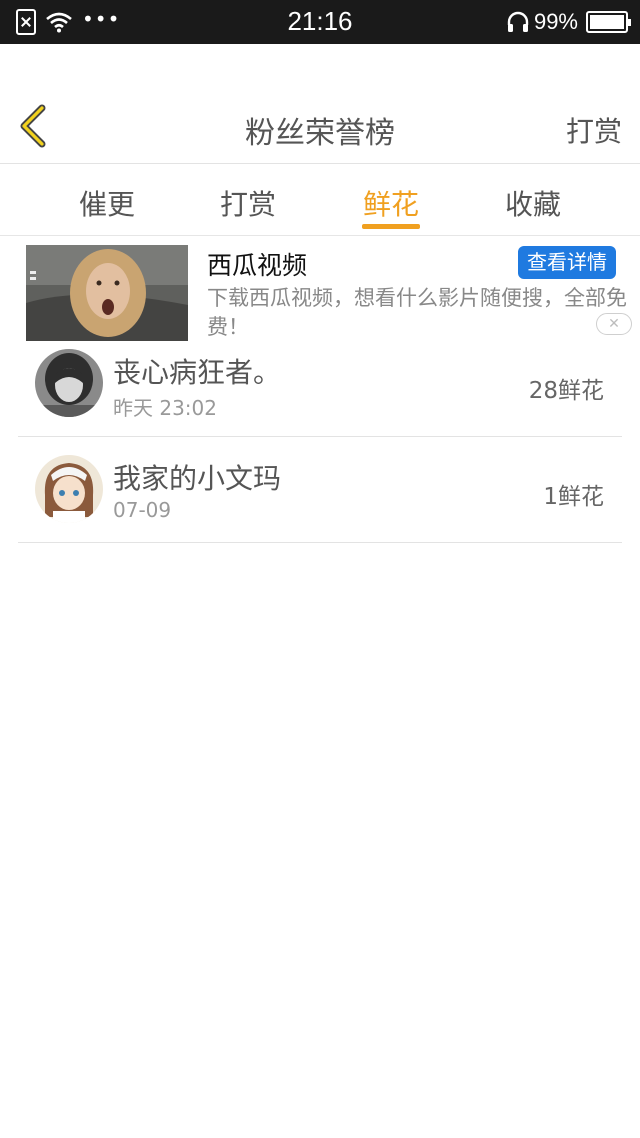 The width and height of the screenshot is (640, 1138). What do you see at coordinates (320, 292) in the screenshot?
I see `ad-banner: 西瓜视频 查看详情 下载西瓜视频，想看什么影片随便搜，全部免费！` at bounding box center [320, 292].